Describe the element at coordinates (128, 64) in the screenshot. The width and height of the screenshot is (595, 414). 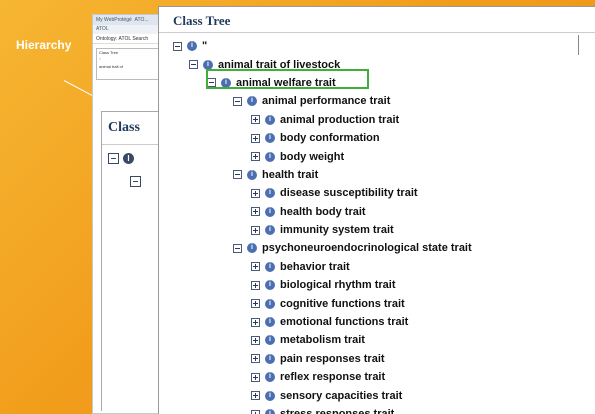
I see `bg-mini-class-tree: Class Tree " animal trait of` at that location.